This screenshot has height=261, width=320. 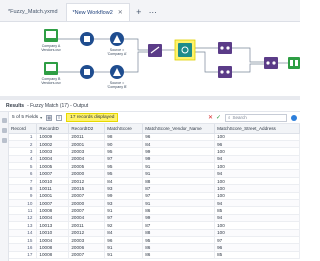 What do you see at coordinates (4, 140) in the screenshot?
I see `settings-icon` at bounding box center [4, 140].